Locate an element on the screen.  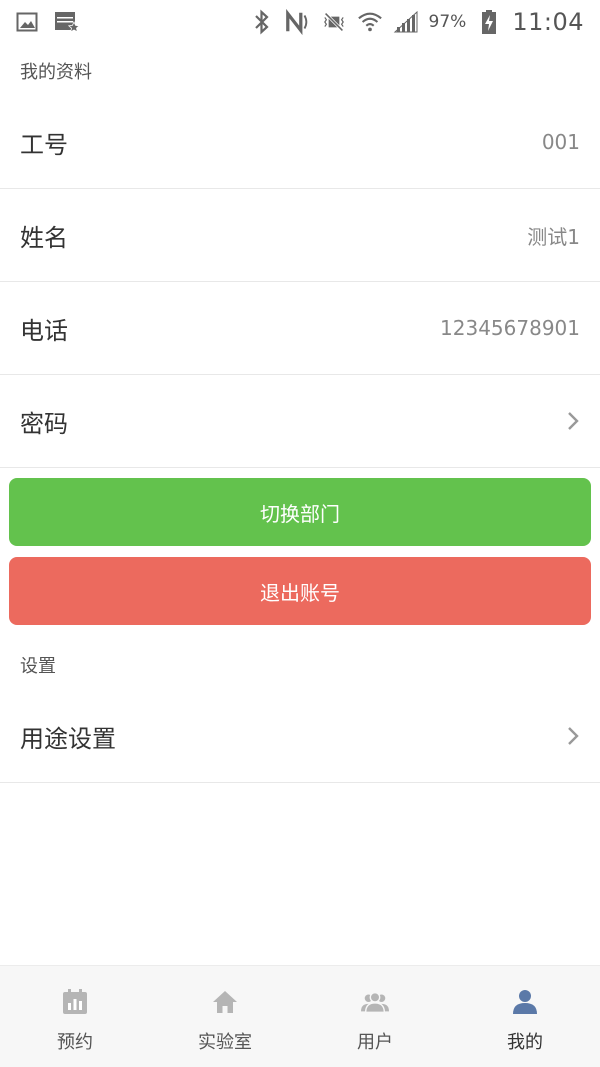
signal-icon is located at coordinates (406, 22).